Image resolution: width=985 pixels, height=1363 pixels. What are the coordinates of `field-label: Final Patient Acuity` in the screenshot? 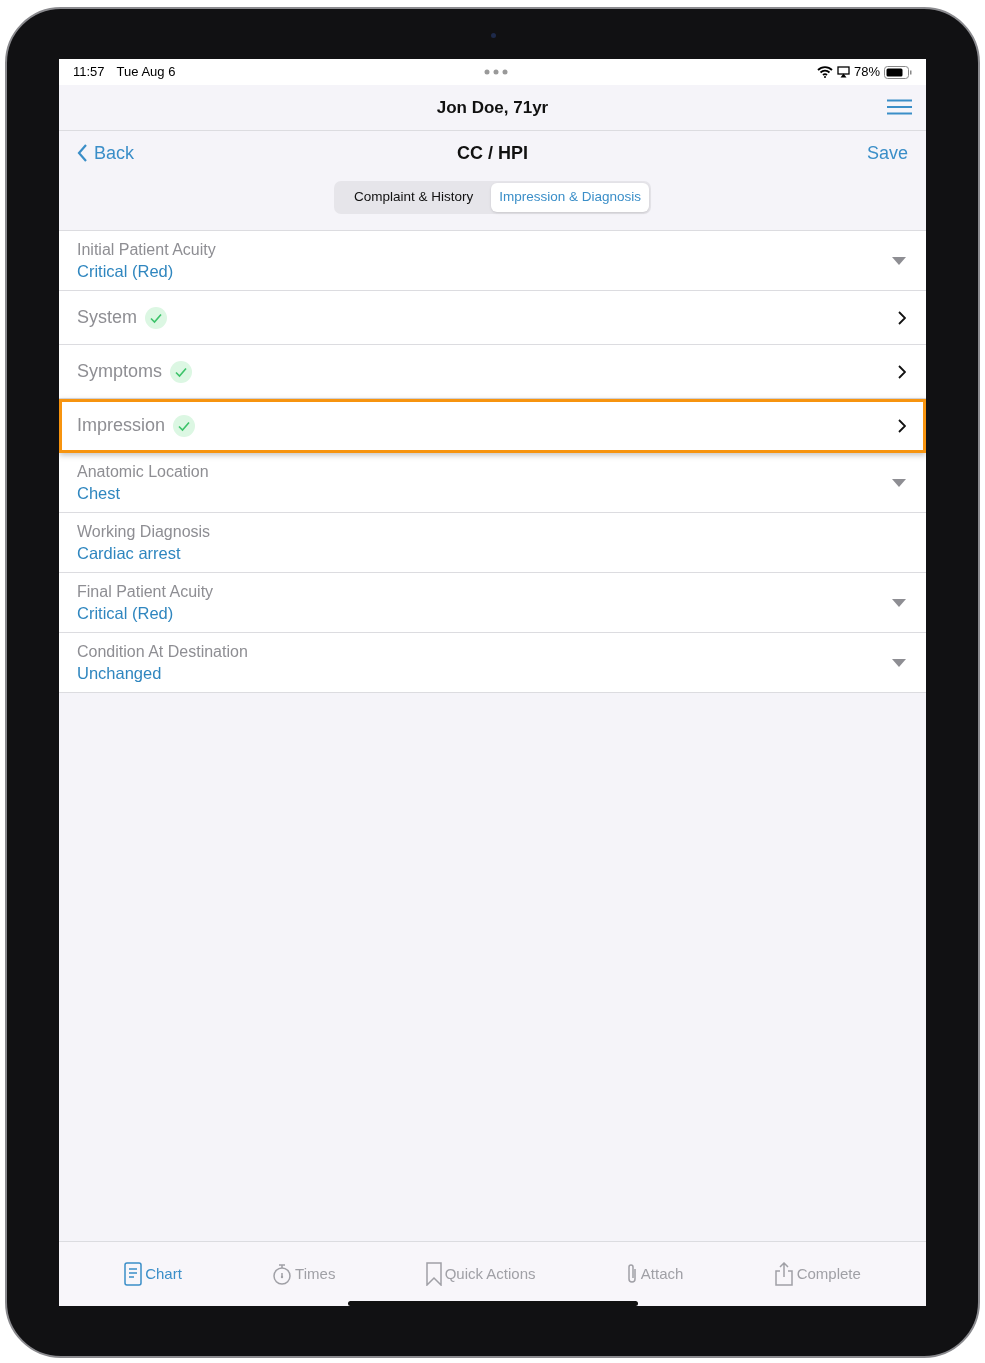 It's located at (145, 591).